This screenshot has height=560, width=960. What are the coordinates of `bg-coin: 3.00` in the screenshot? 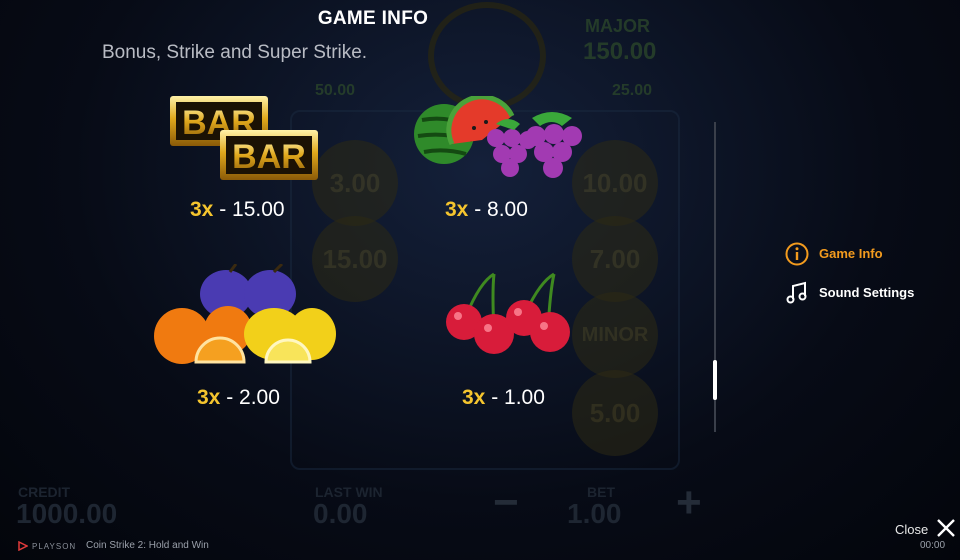 It's located at (355, 183).